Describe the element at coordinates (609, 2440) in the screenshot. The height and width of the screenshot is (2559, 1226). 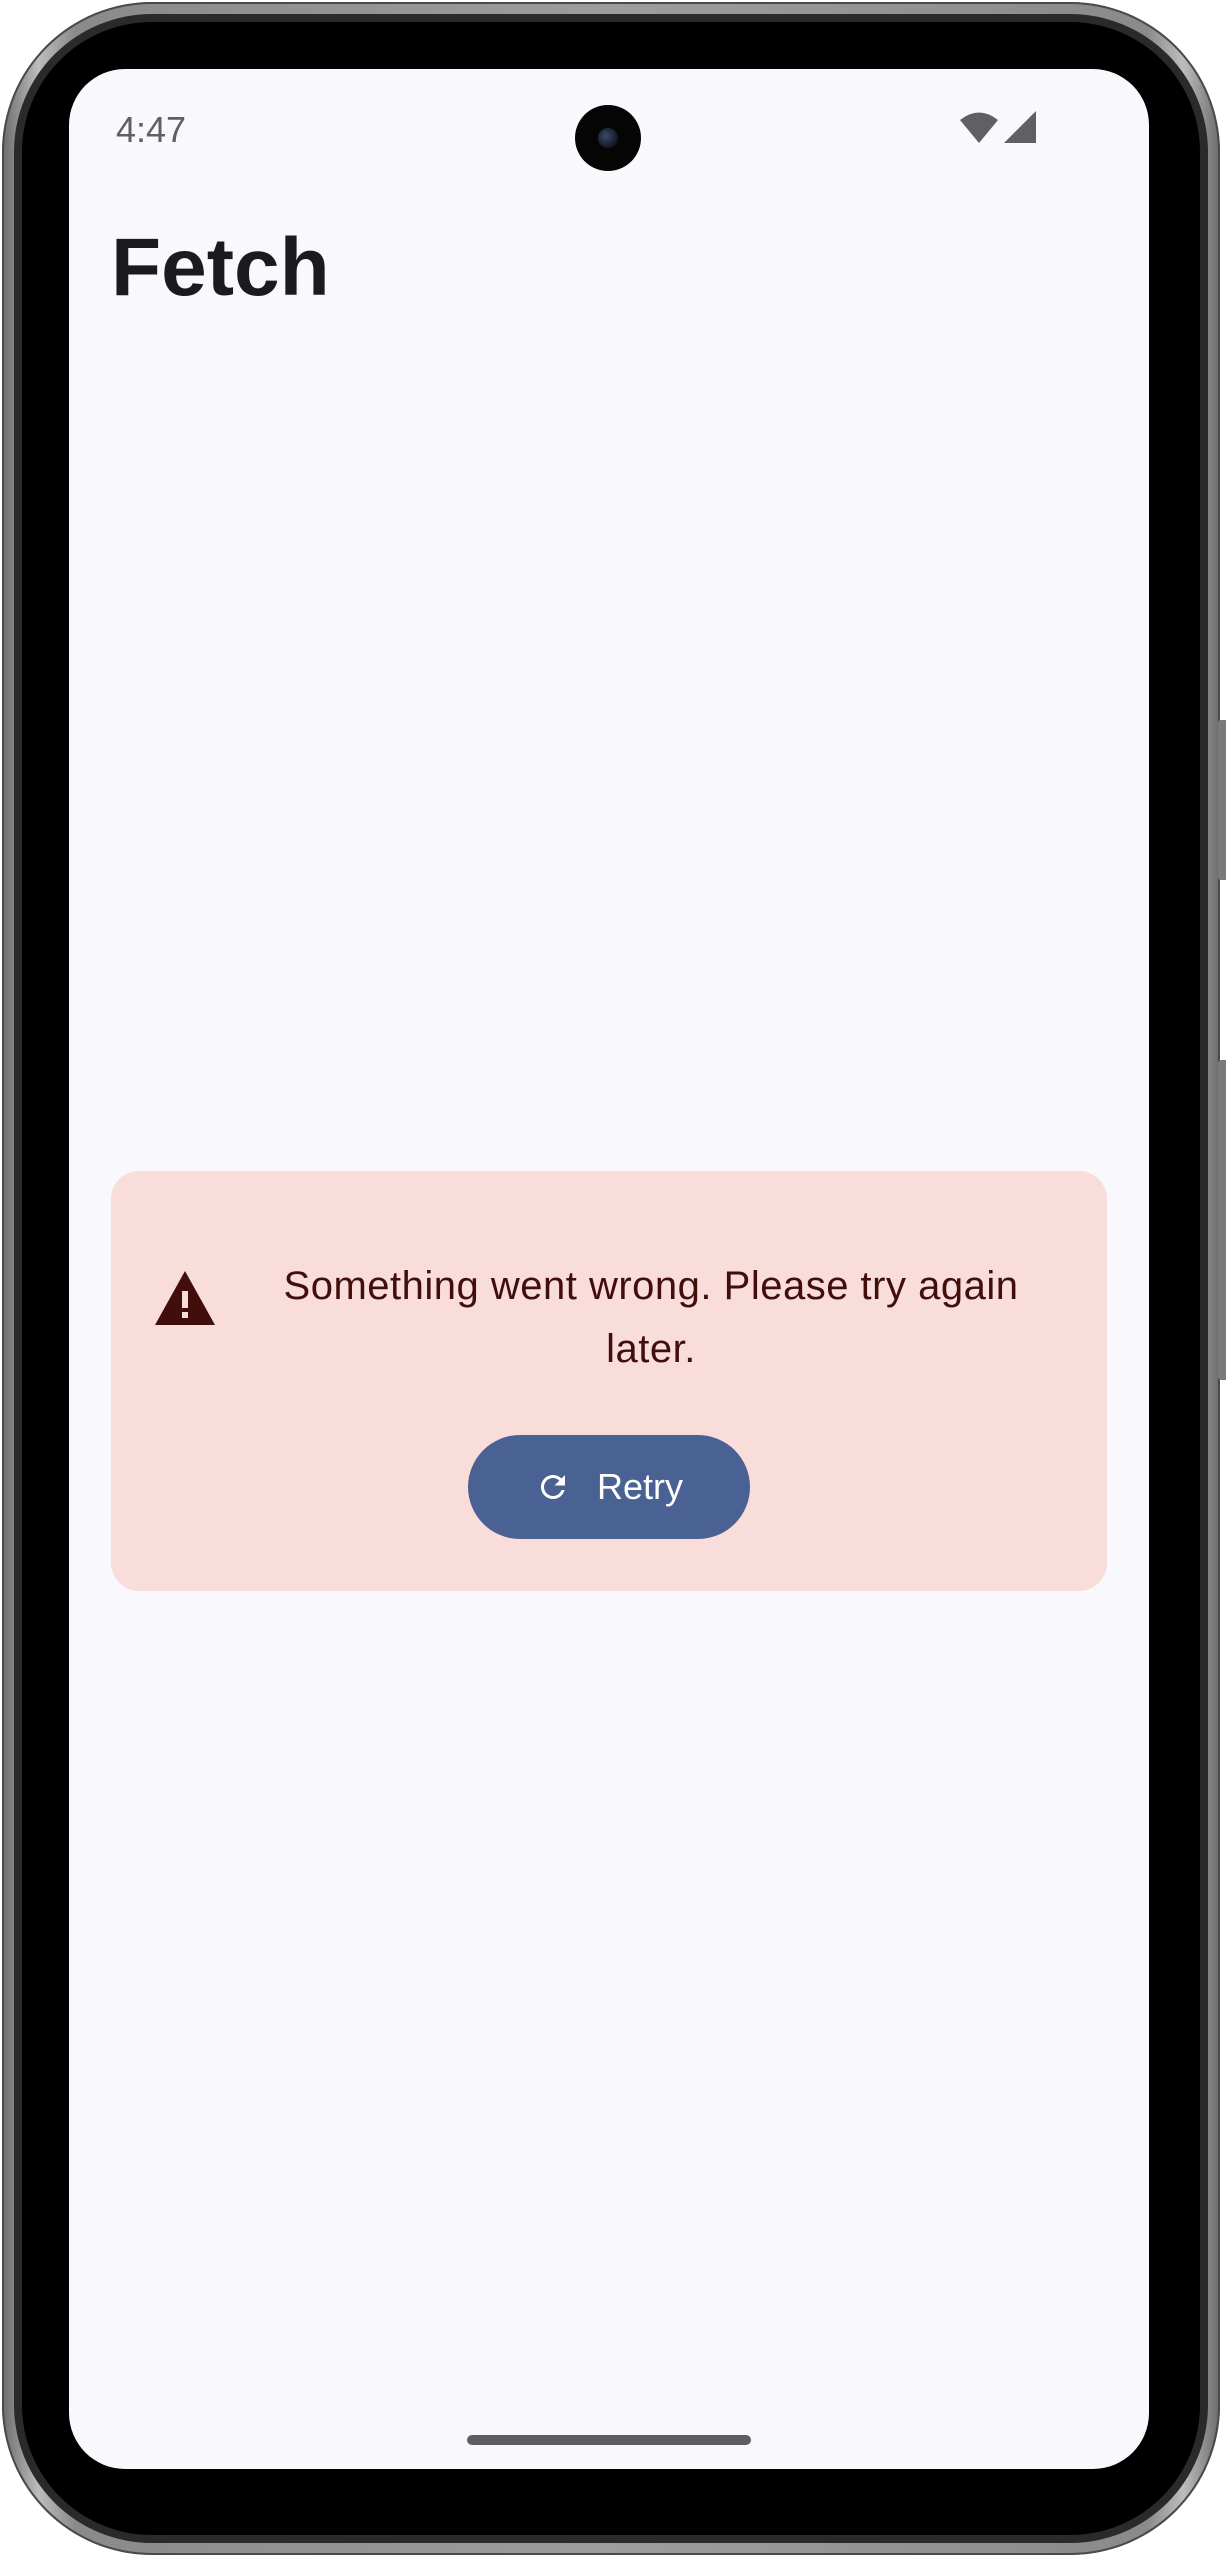
I see `home-indicator` at that location.